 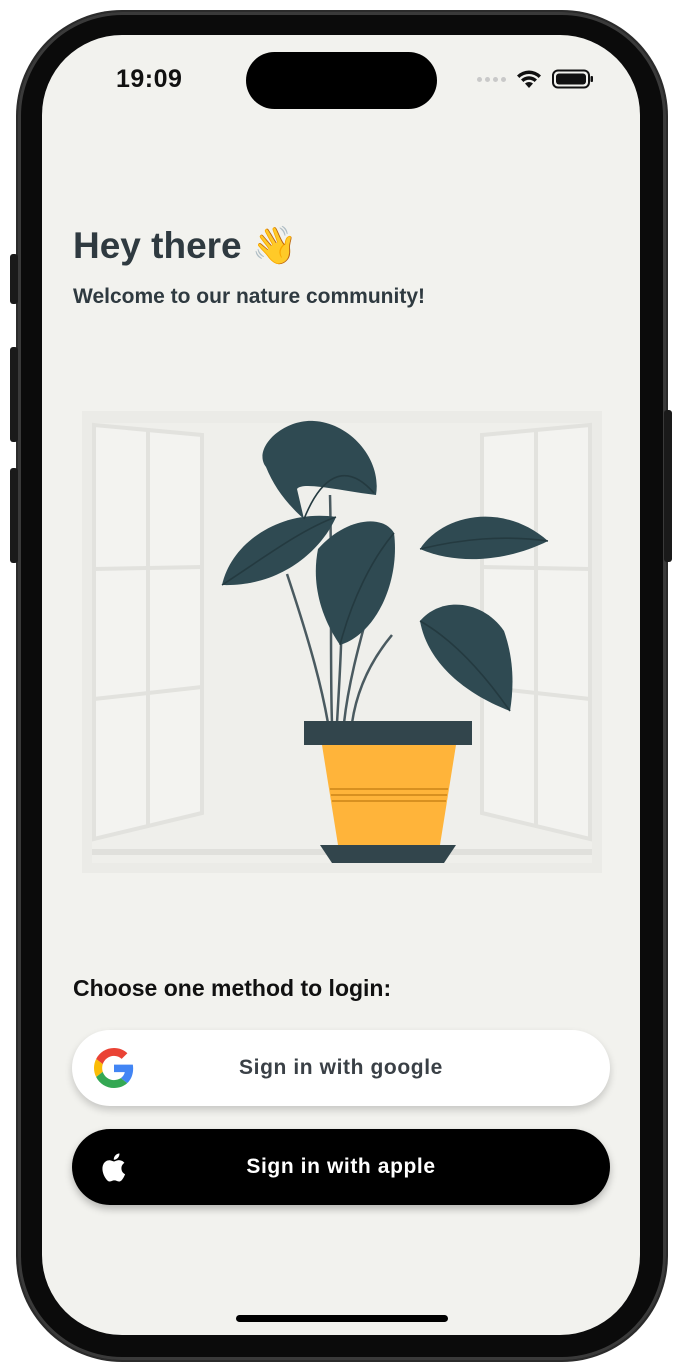 I want to click on login-method-prompt: Choose one method to login:, so click(x=232, y=988).